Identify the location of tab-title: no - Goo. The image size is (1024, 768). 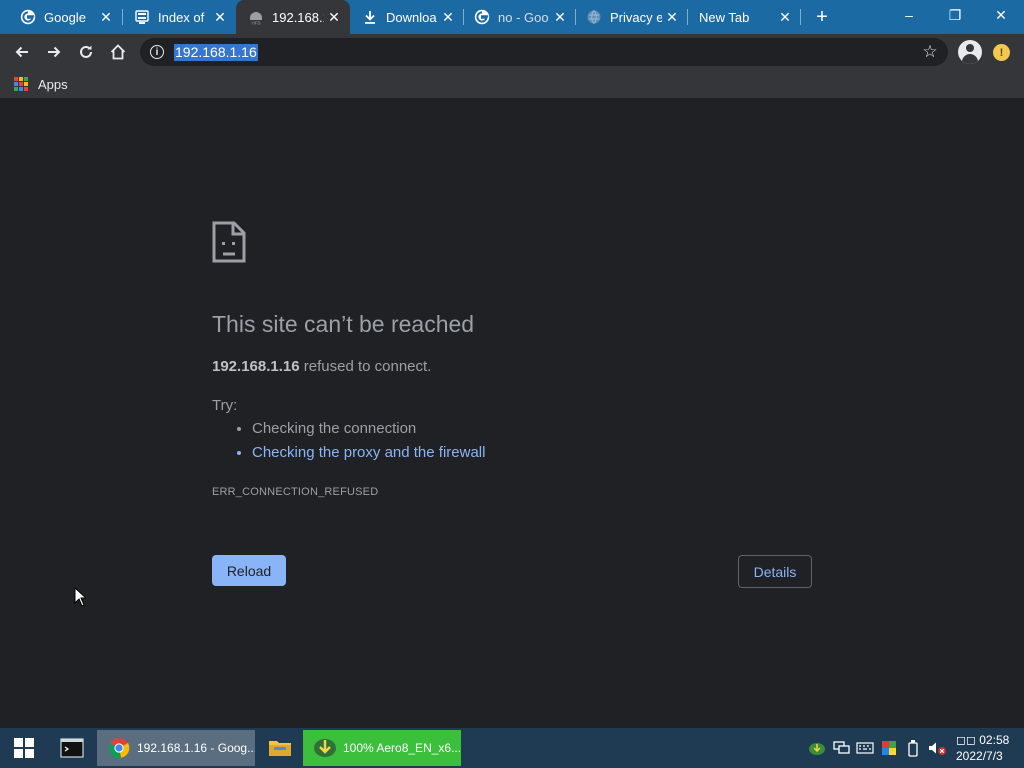
(523, 17).